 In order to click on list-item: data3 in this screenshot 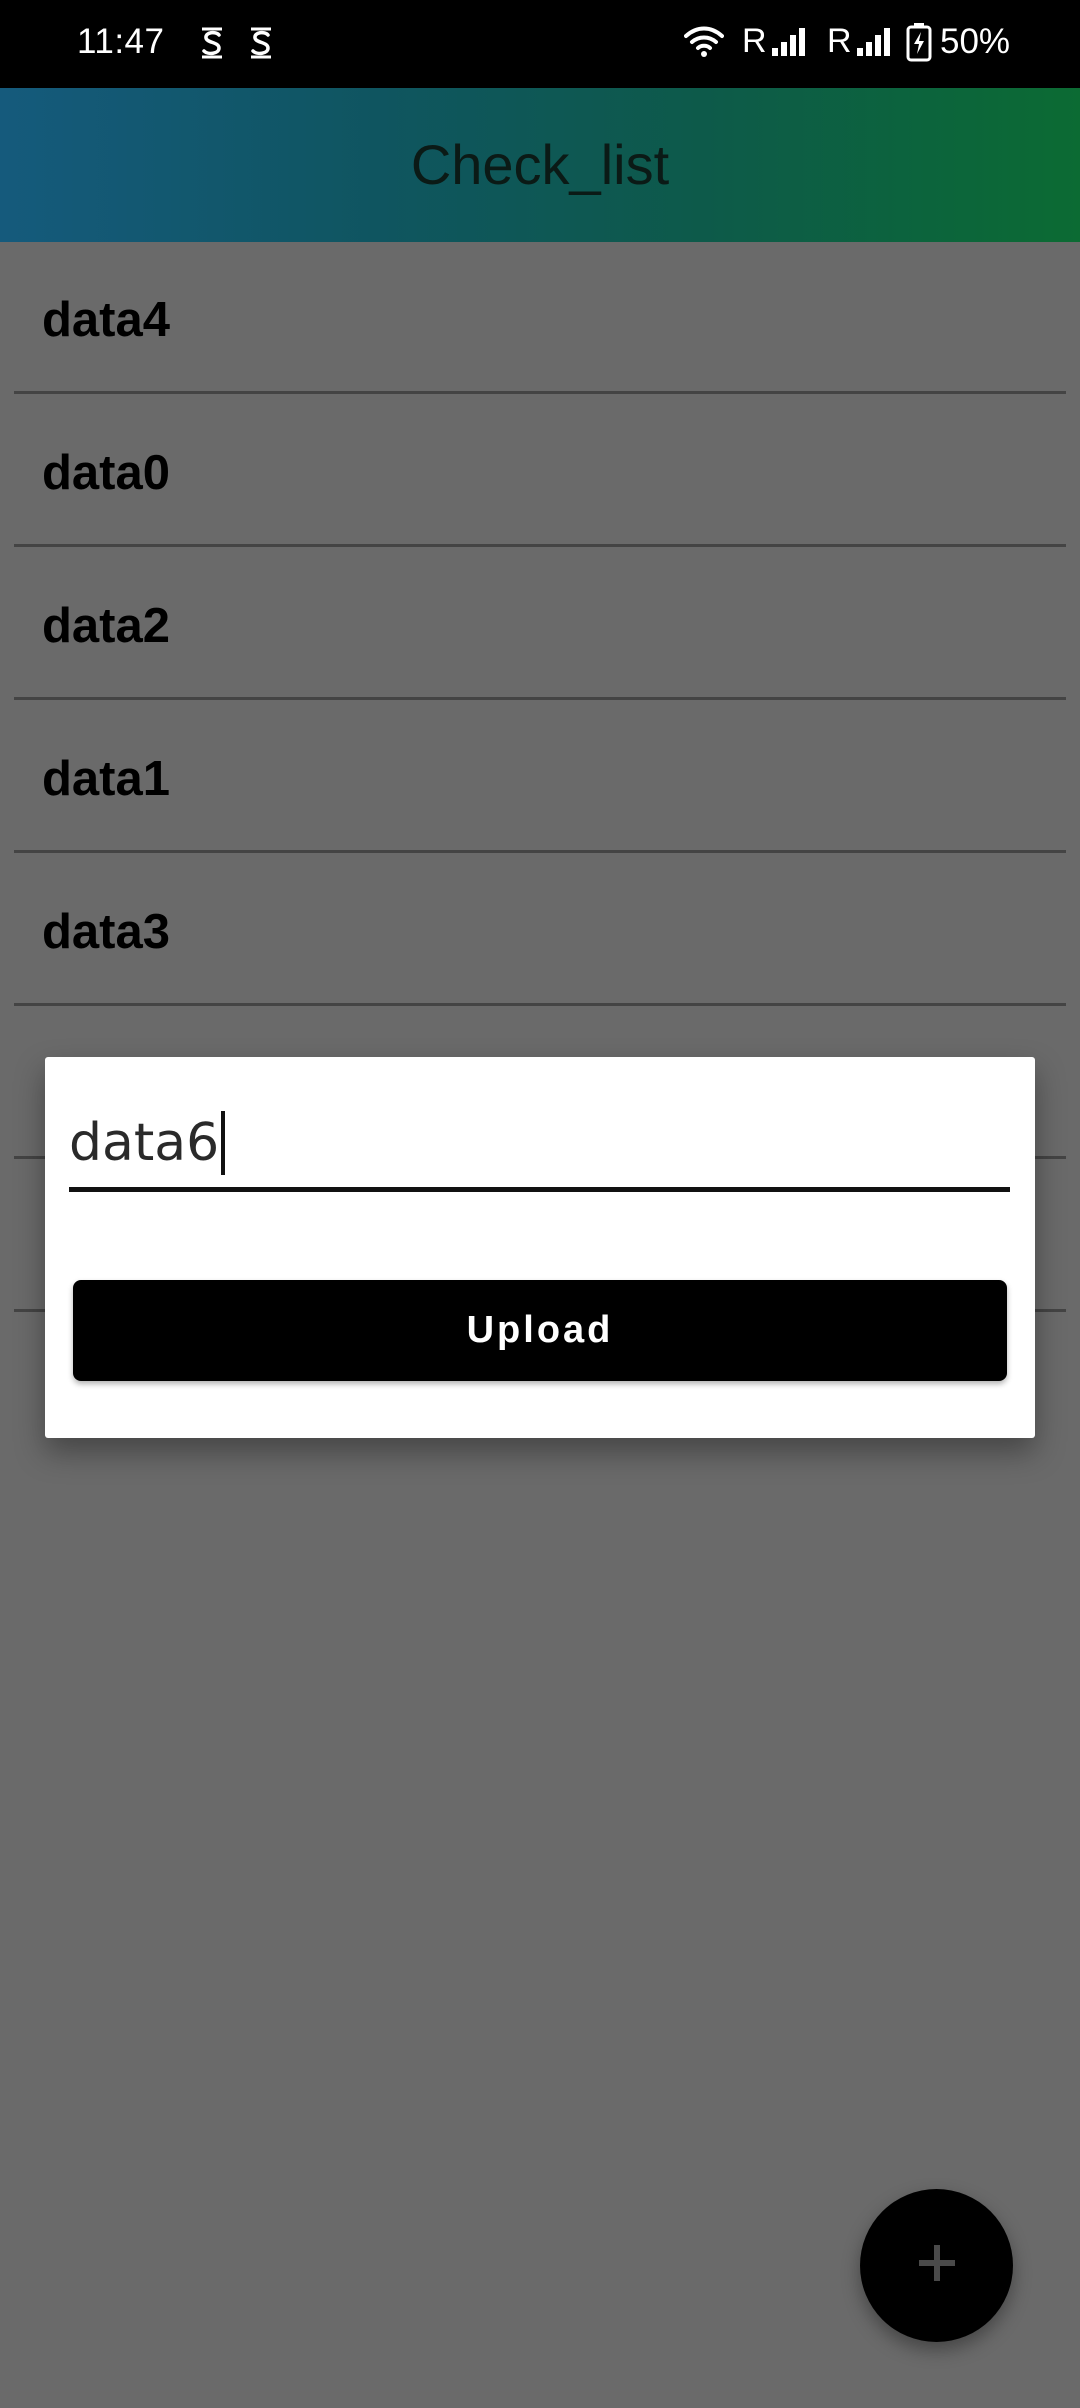, I will do `click(540, 930)`.